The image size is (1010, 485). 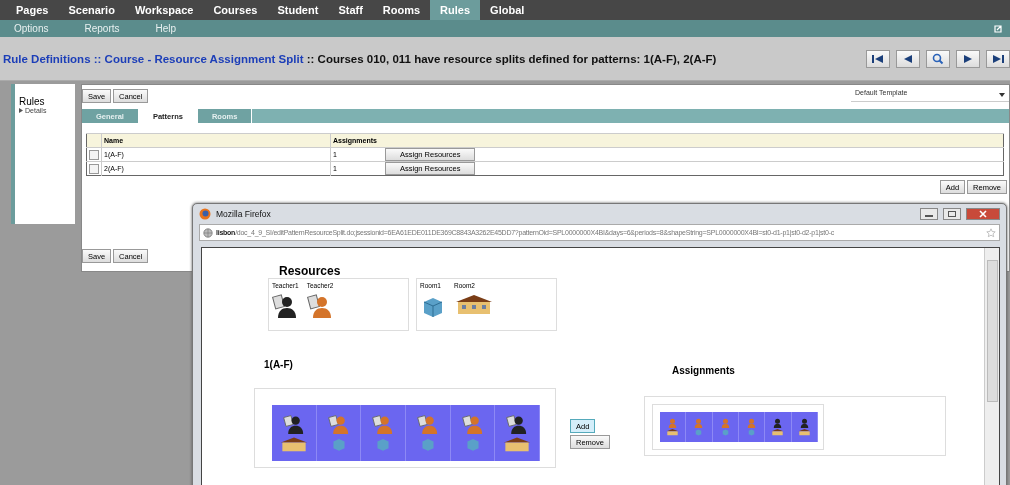 What do you see at coordinates (998, 28) in the screenshot?
I see `expand-icon` at bounding box center [998, 28].